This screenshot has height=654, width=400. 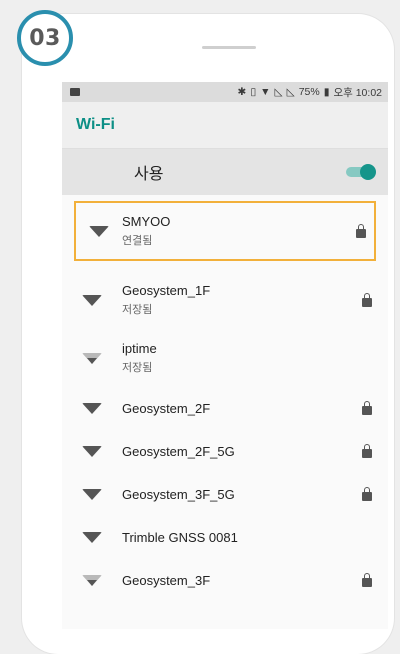 What do you see at coordinates (309, 92) in the screenshot?
I see `battery-percent: 75%` at bounding box center [309, 92].